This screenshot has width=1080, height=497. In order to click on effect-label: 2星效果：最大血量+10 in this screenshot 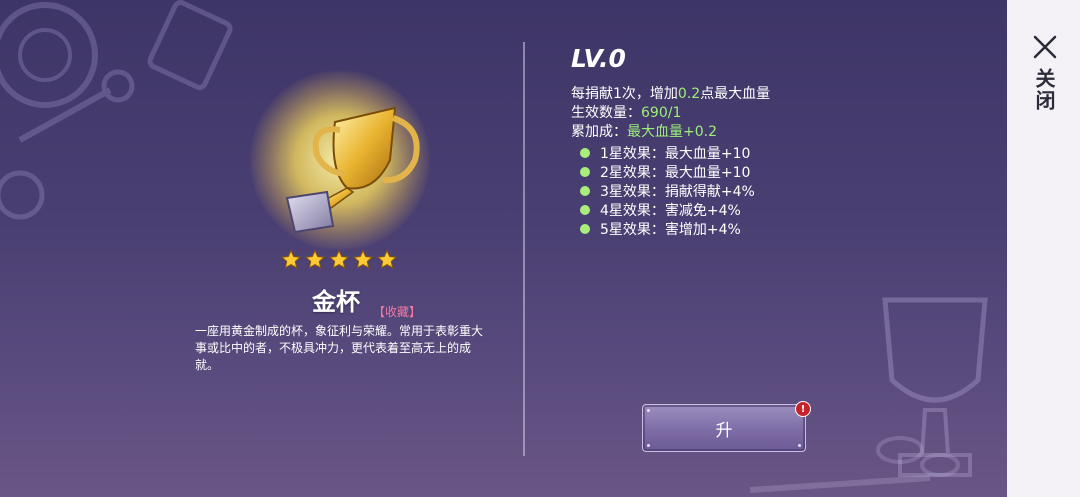, I will do `click(675, 172)`.